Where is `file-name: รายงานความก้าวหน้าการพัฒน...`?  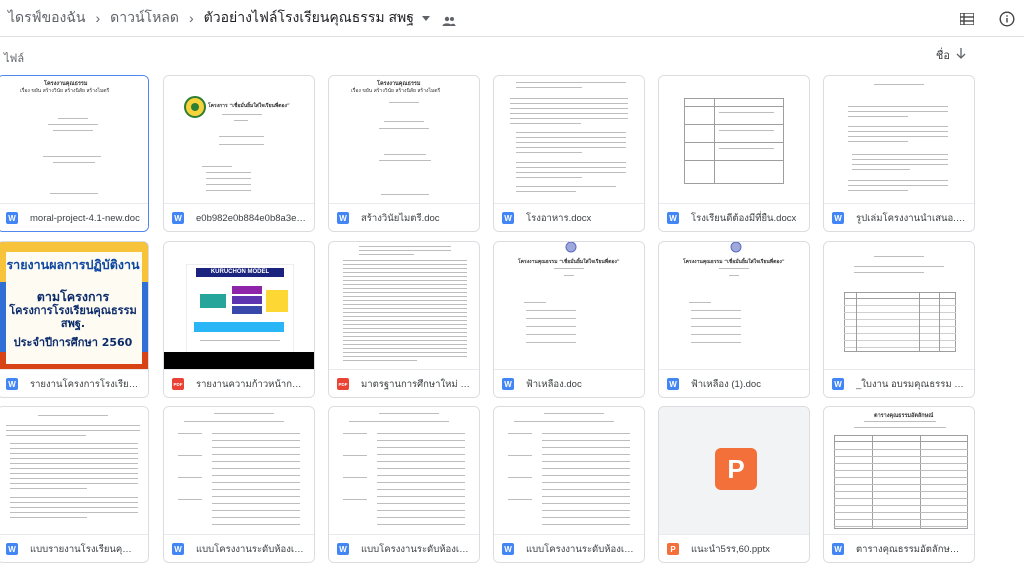
file-name: รายงานความก้าวหน้าการพัฒน... is located at coordinates (251, 384).